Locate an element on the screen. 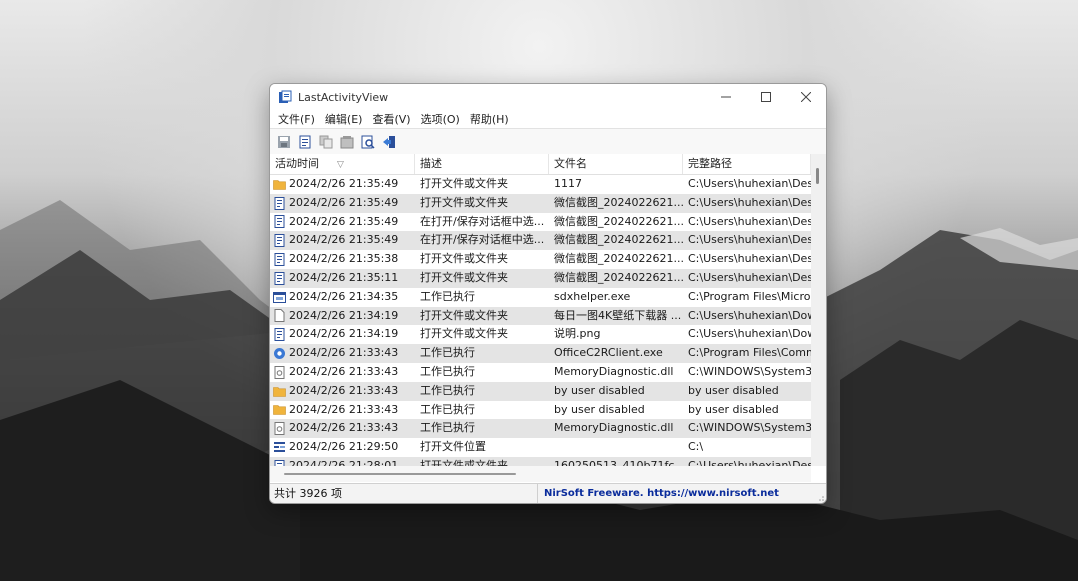  app-icon is located at coordinates (285, 96).